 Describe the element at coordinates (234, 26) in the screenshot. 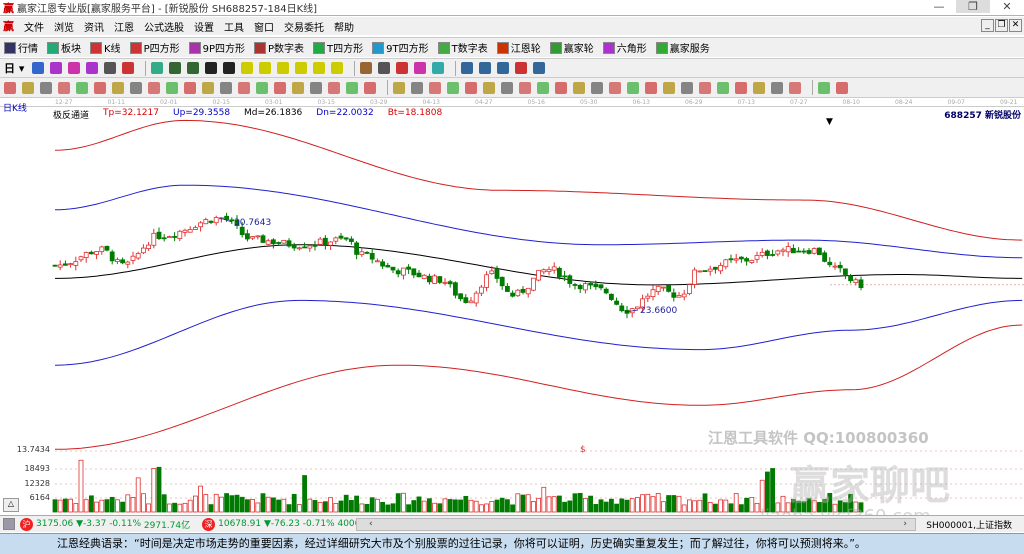

I see `menu-tools: 工具` at that location.